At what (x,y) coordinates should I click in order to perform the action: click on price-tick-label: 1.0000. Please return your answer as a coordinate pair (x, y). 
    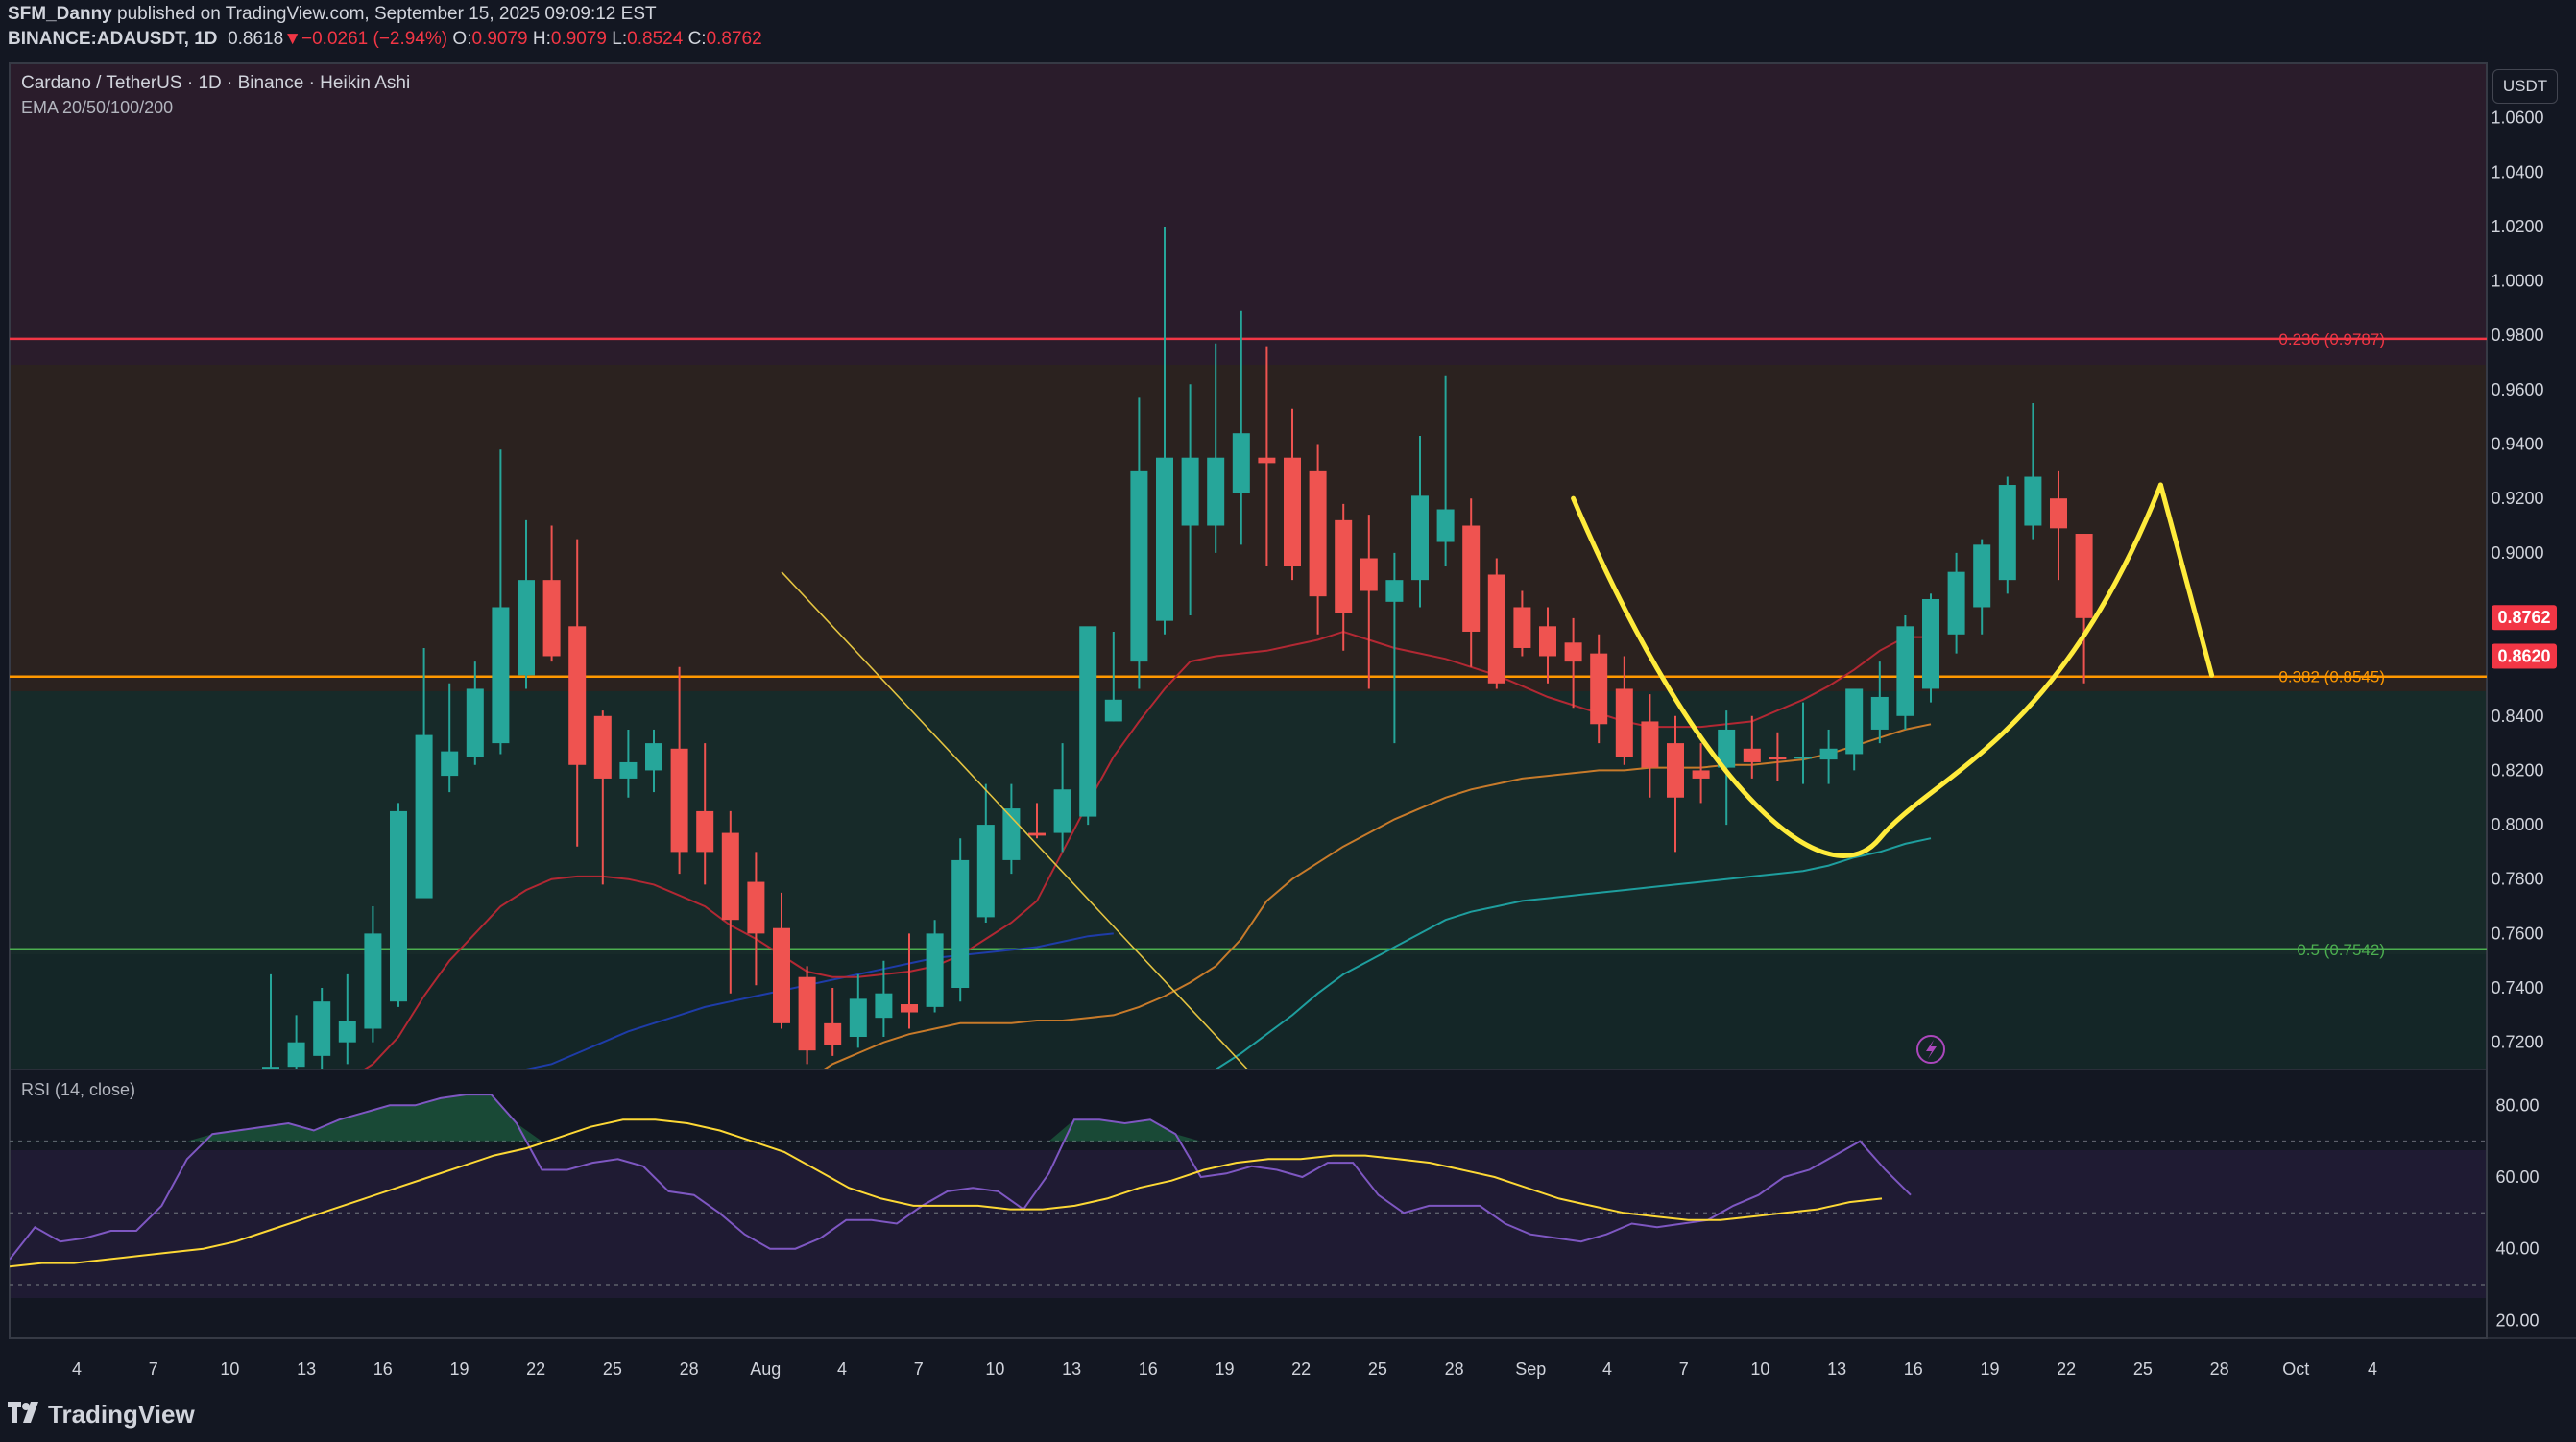
    Looking at the image, I should click on (2517, 281).